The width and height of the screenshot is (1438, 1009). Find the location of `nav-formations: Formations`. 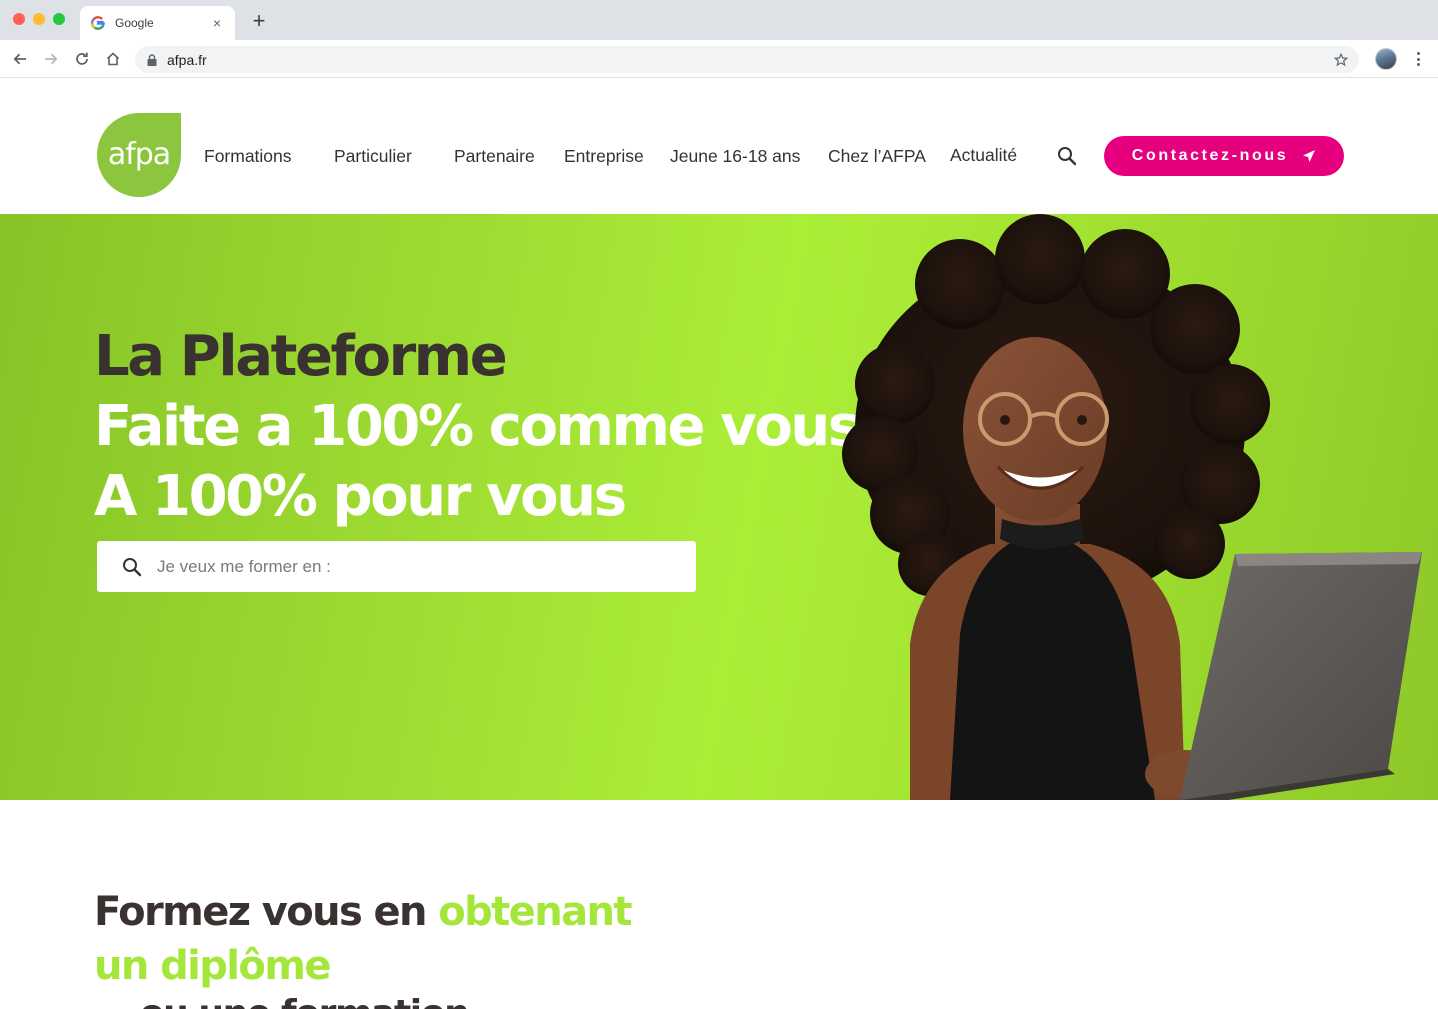

nav-formations: Formations is located at coordinates (248, 156).